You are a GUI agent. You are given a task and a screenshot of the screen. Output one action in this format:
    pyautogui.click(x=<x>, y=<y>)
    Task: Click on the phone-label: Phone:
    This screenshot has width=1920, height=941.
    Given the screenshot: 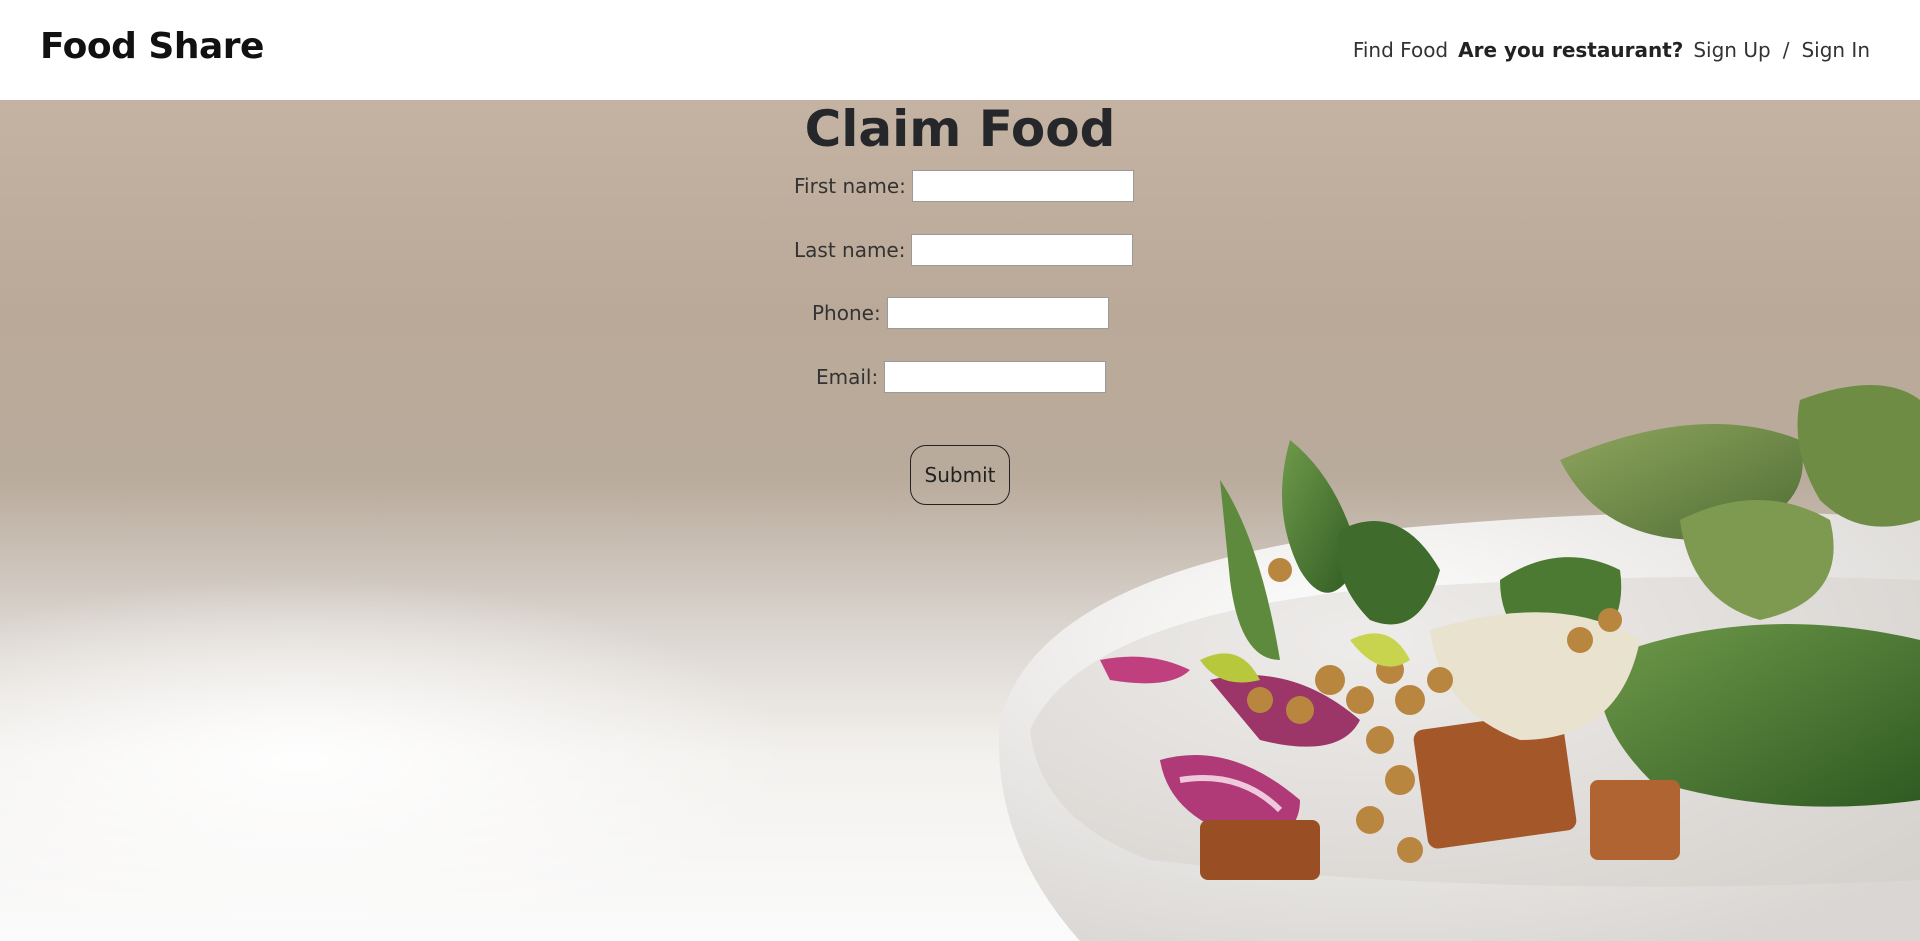 What is the action you would take?
    pyautogui.click(x=846, y=313)
    